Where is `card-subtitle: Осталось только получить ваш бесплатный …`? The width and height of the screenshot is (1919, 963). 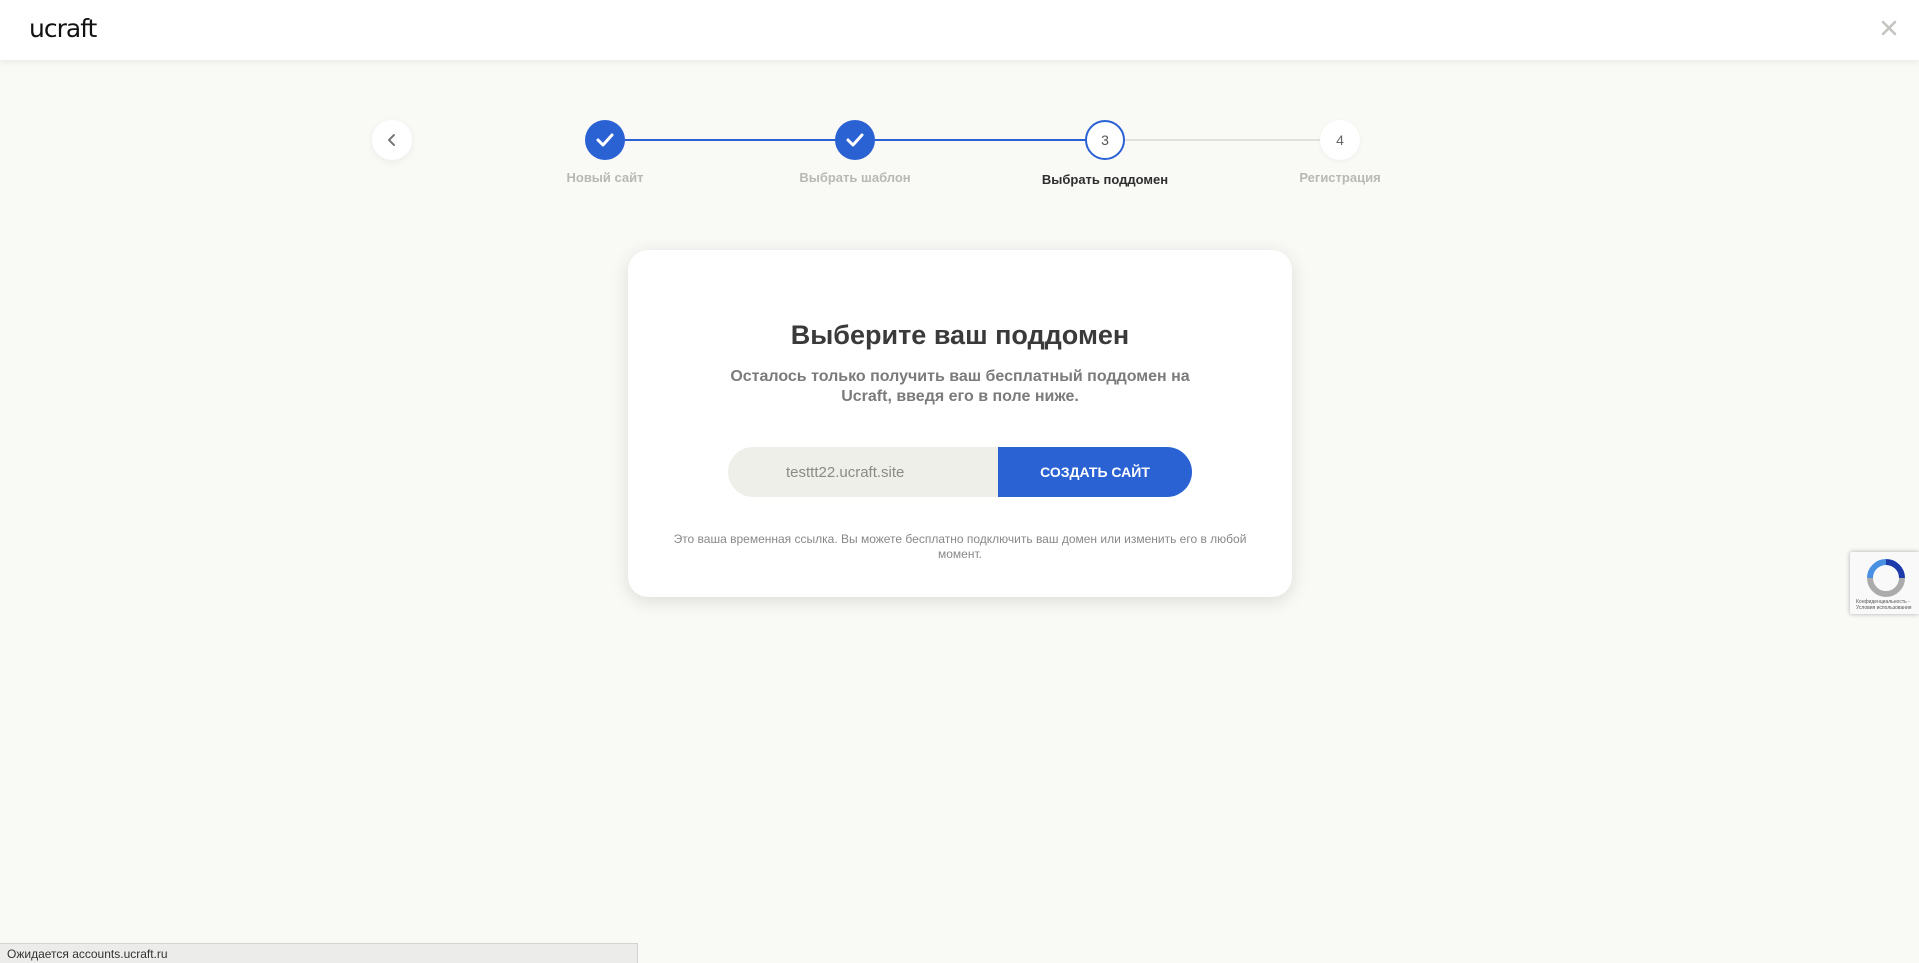 card-subtitle: Осталось только получить ваш бесплатный … is located at coordinates (960, 386).